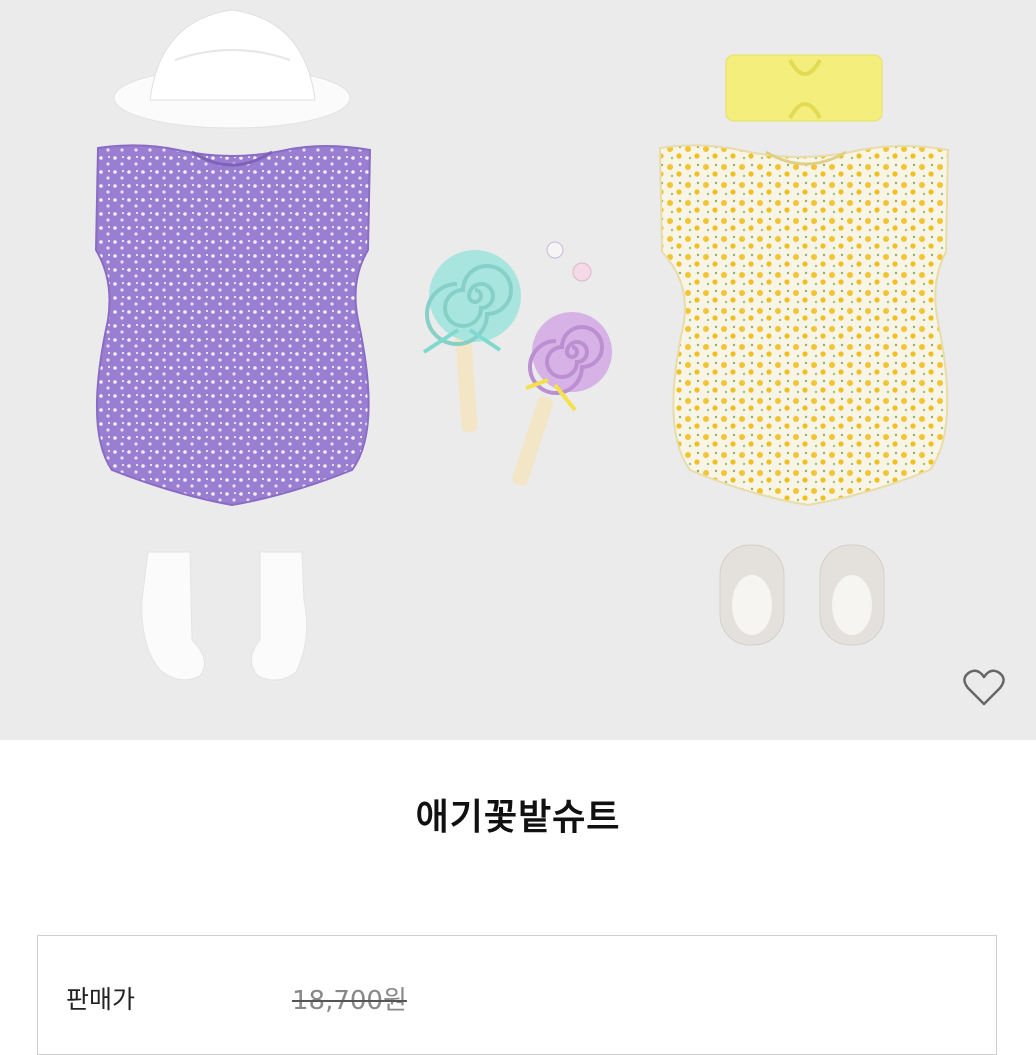 This screenshot has width=1036, height=1055. Describe the element at coordinates (517, 995) in the screenshot. I see `price-panel: 판매가 18,700원` at that location.